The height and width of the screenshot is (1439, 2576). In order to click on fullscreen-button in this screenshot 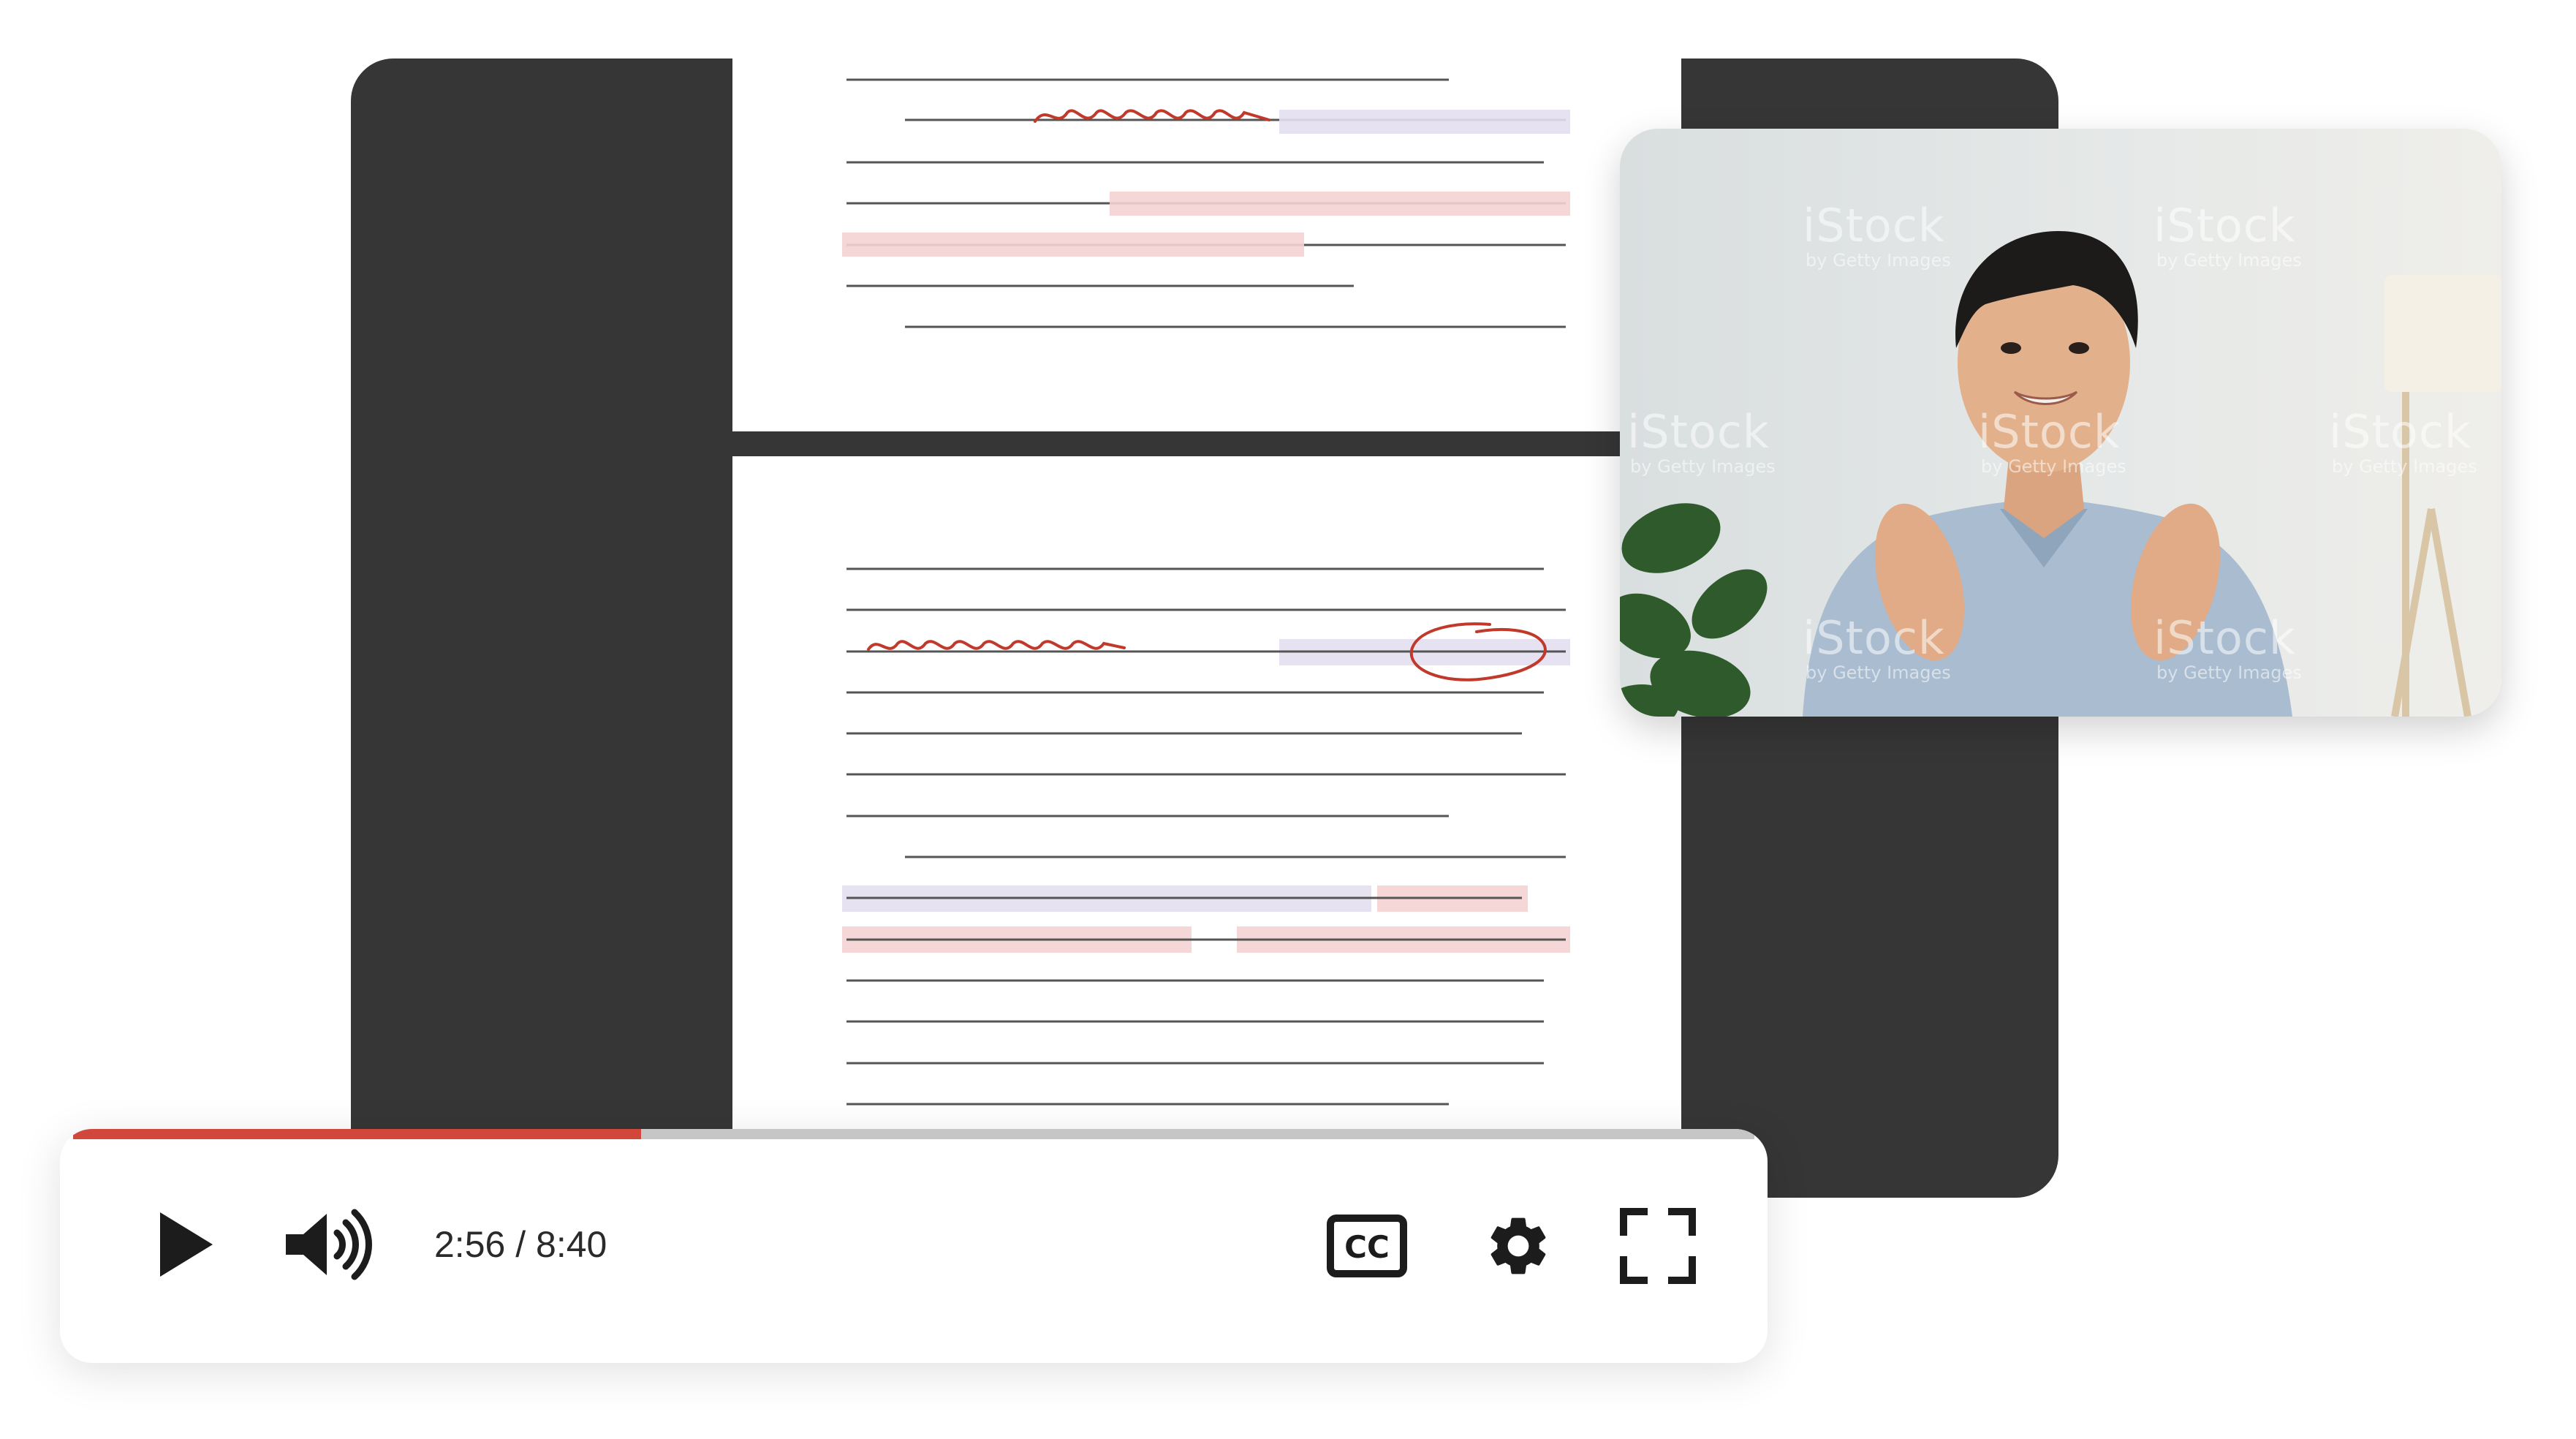, I will do `click(1658, 1246)`.